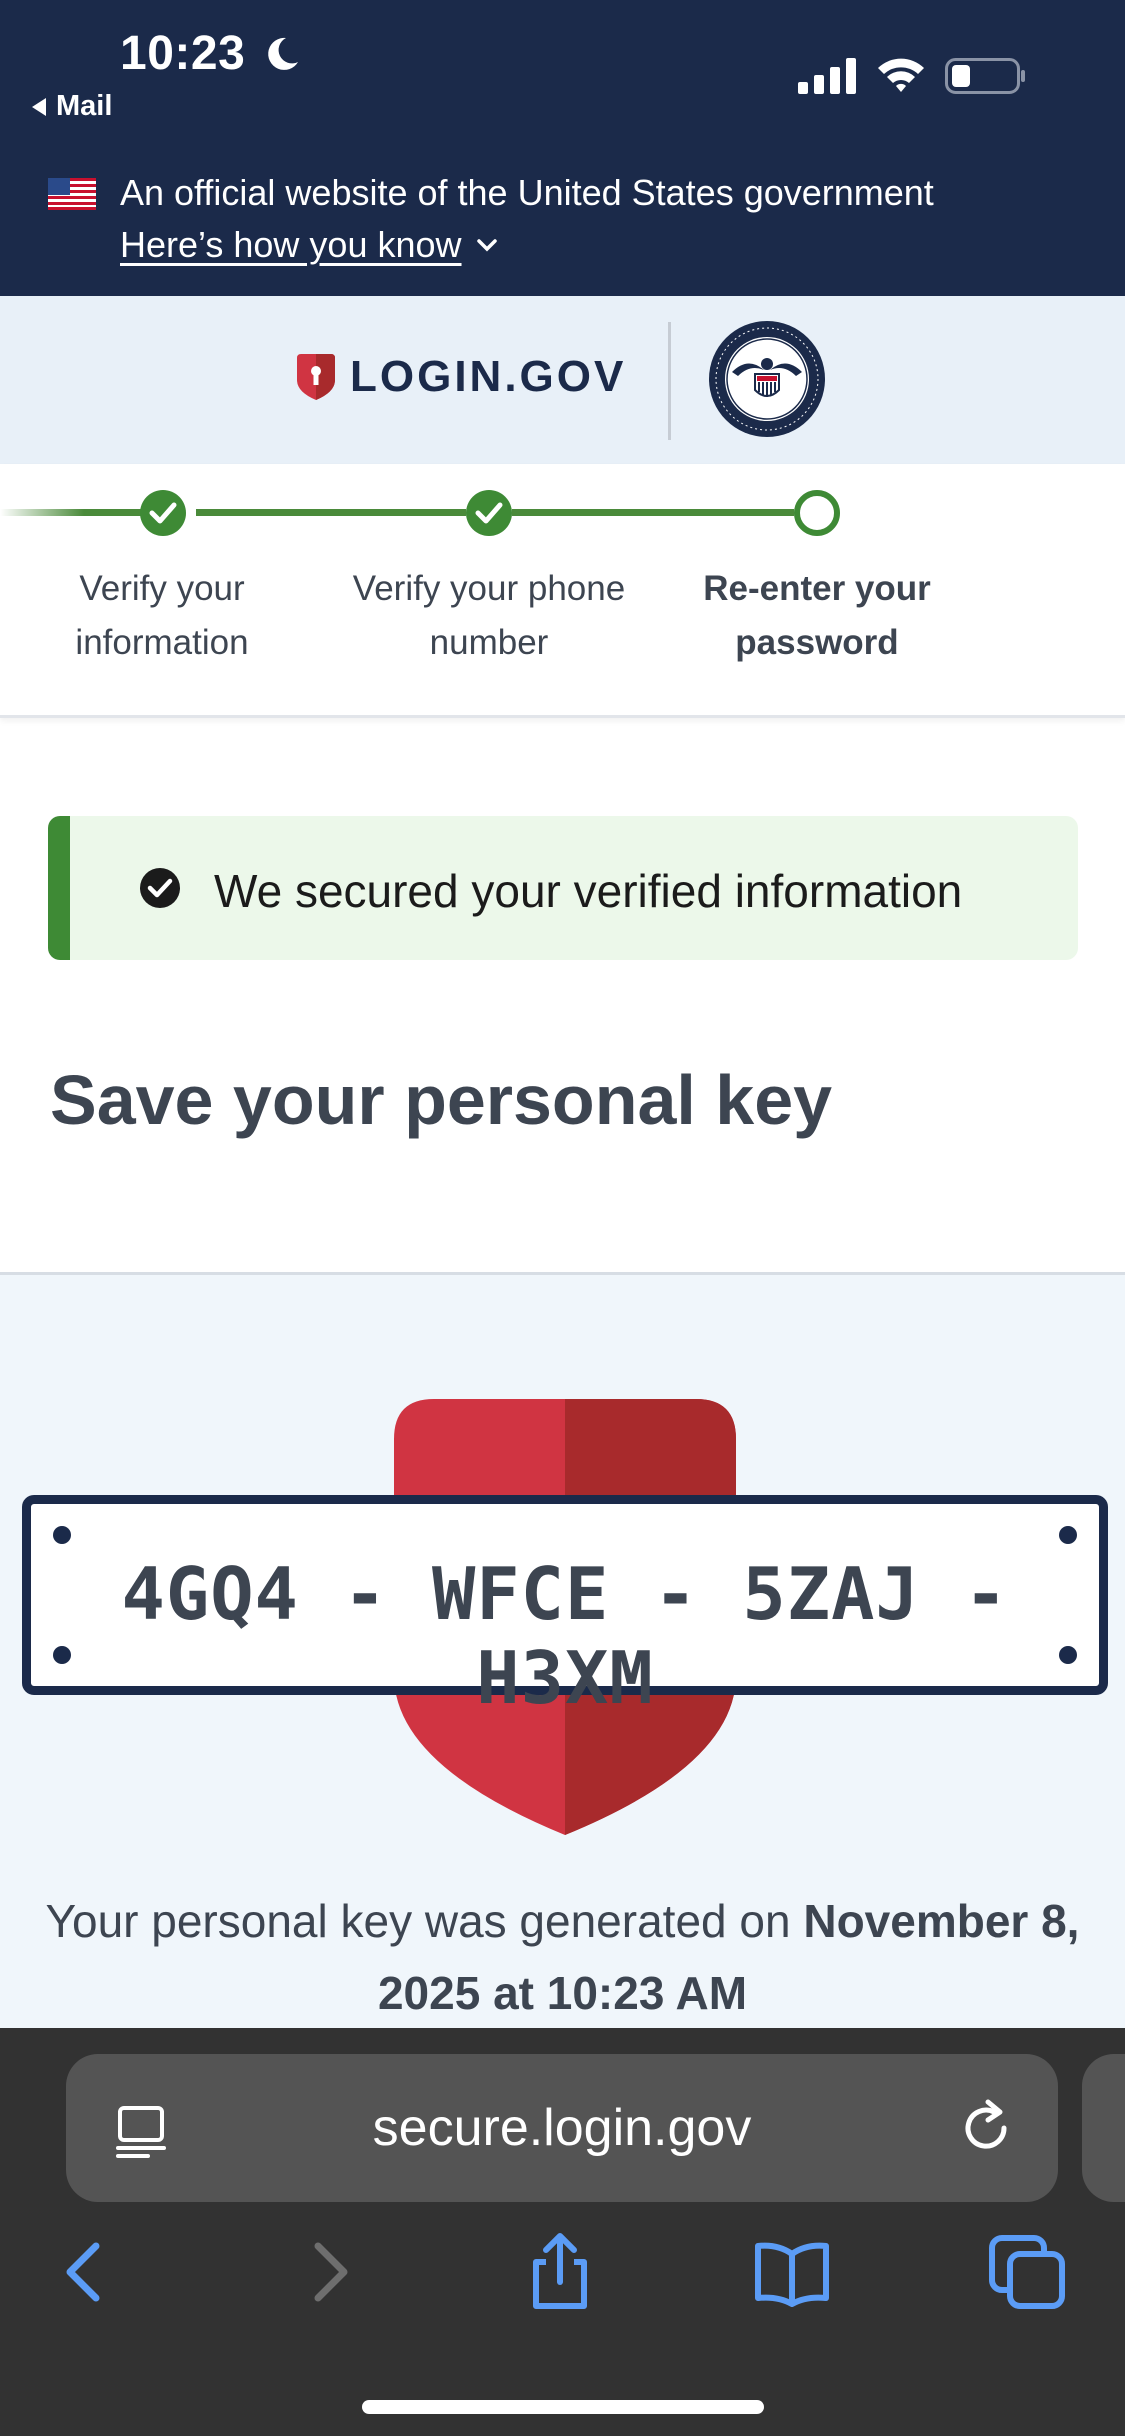 The image size is (1125, 2436). Describe the element at coordinates (827, 76) in the screenshot. I see `cellular-signal-icon` at that location.